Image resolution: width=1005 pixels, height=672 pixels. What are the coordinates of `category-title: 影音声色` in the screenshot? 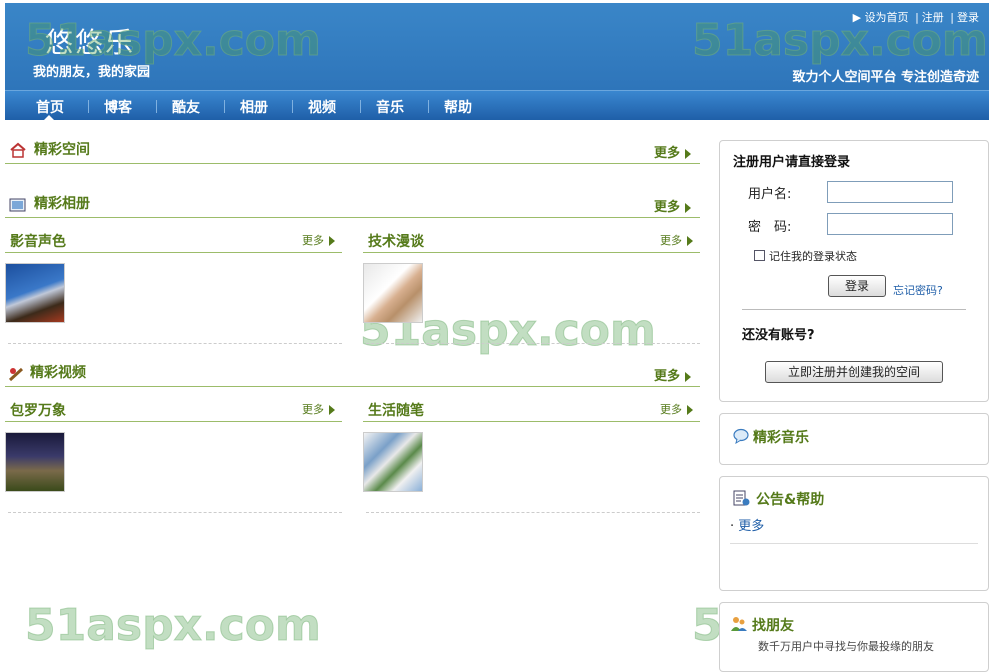 It's located at (38, 241).